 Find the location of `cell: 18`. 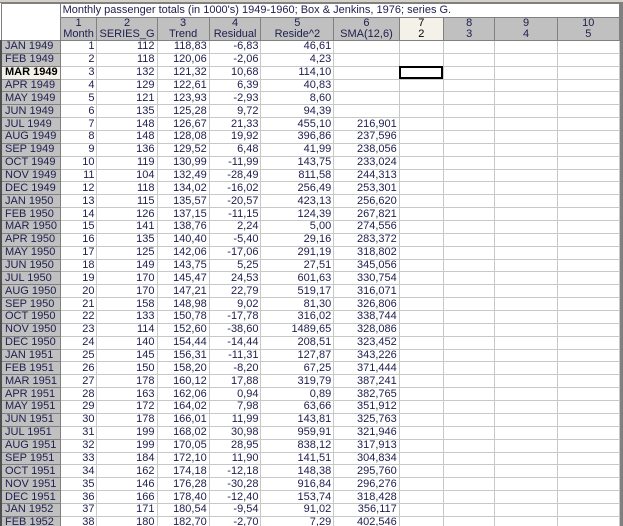

cell: 18 is located at coordinates (78, 265).